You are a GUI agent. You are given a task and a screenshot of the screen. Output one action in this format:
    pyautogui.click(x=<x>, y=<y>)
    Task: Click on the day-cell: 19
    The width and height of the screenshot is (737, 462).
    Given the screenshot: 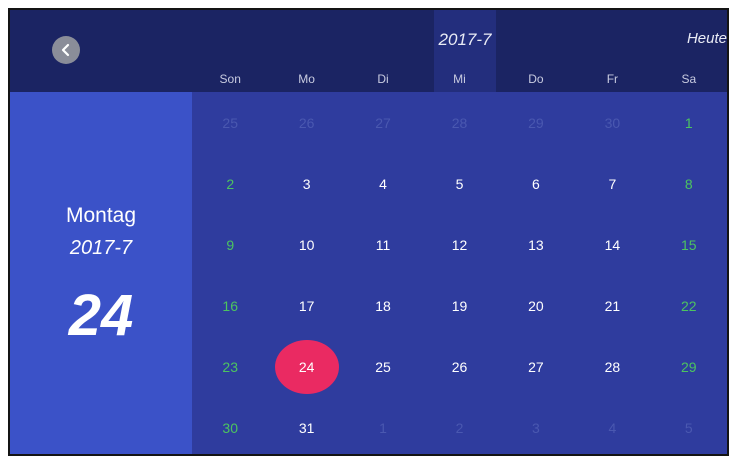 What is the action you would take?
    pyautogui.click(x=459, y=305)
    